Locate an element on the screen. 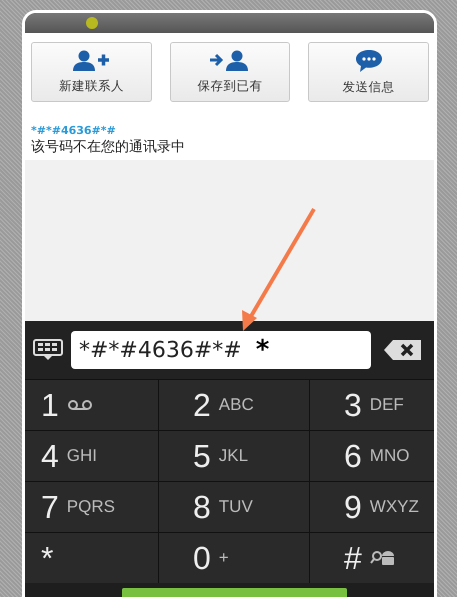 Image resolution: width=457 pixels, height=597 pixels. dial-key: 3 DEF is located at coordinates (372, 405).